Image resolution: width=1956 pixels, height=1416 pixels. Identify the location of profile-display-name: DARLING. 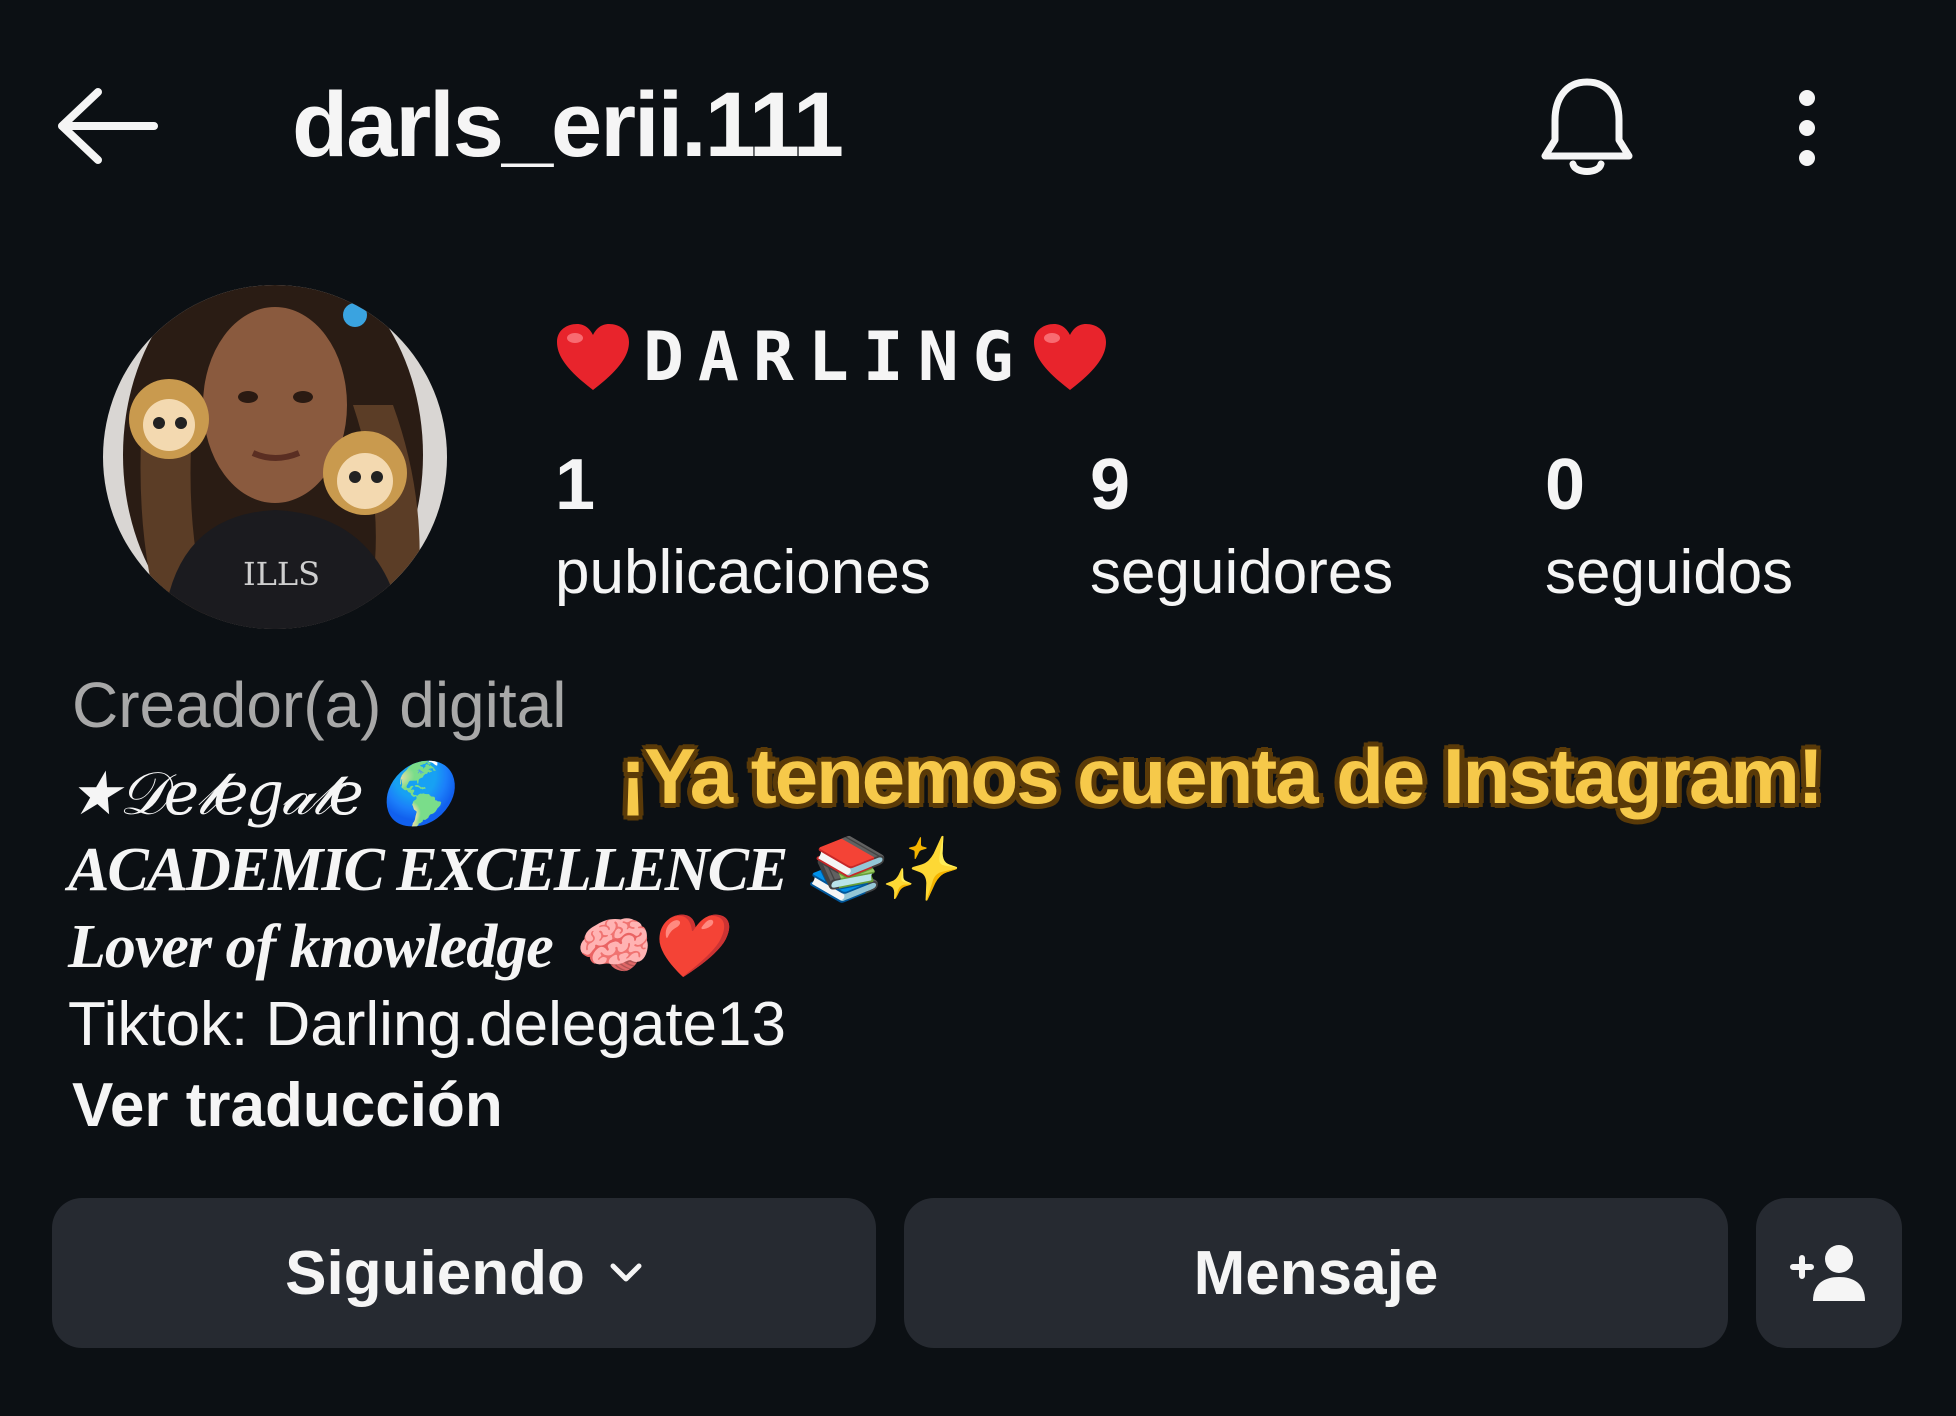
(831, 357).